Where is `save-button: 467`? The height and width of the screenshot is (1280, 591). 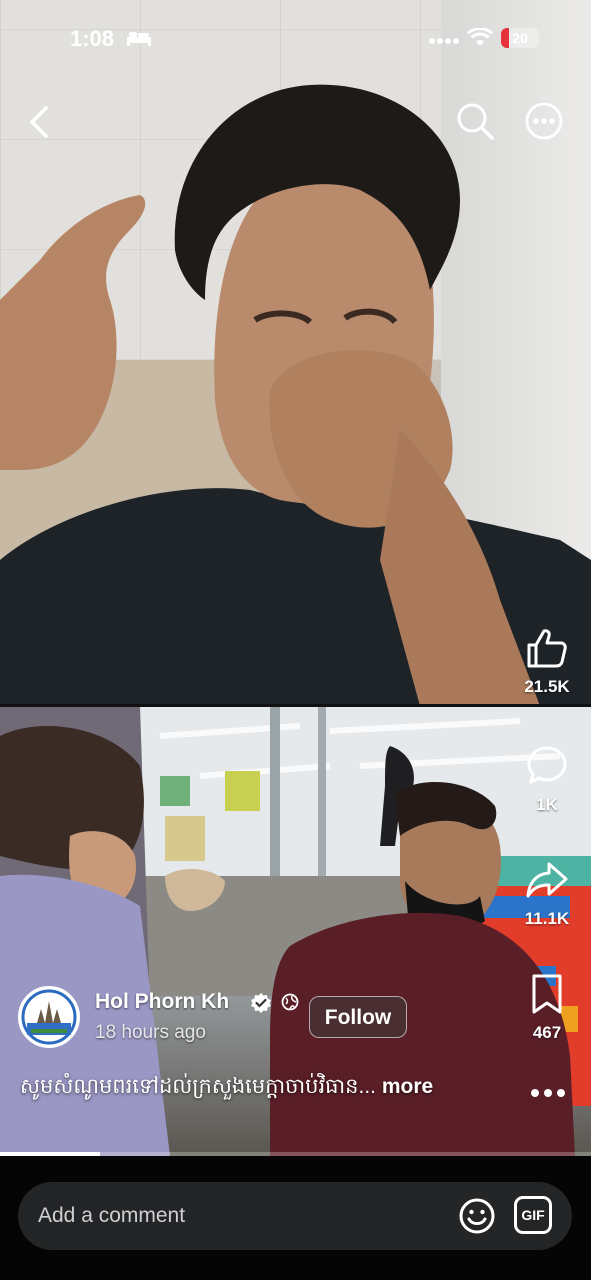
save-button: 467 is located at coordinates (546, 1007).